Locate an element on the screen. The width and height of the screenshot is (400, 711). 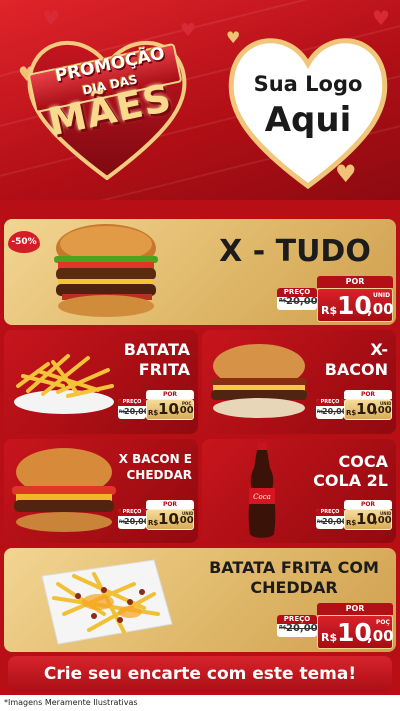
product-name-xbacon-2: BACON is located at coordinates (356, 369).